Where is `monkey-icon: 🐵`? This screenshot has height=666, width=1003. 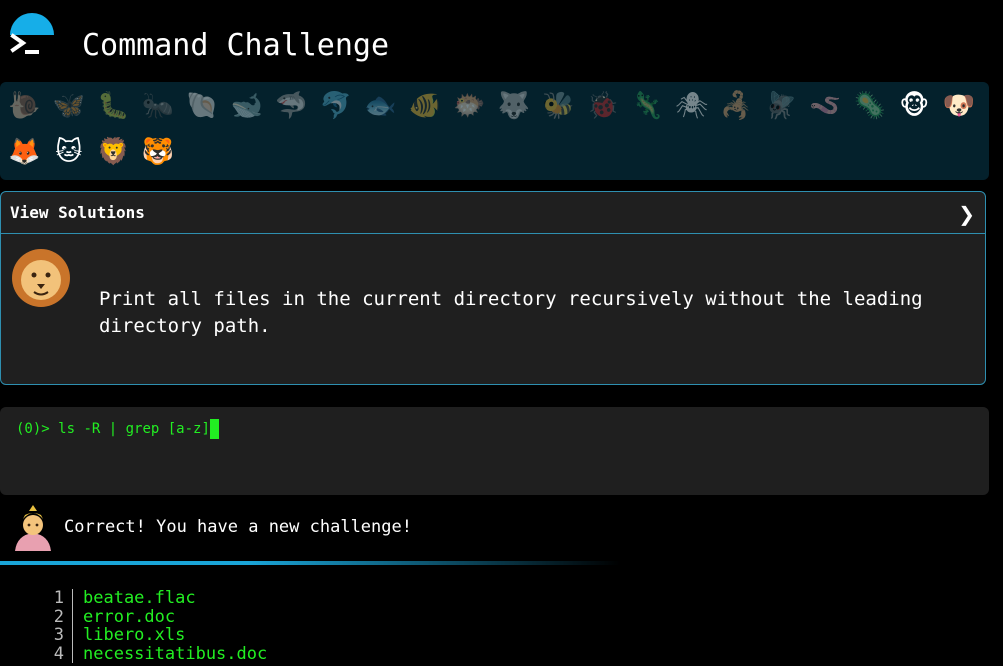
monkey-icon: 🐵 is located at coordinates (914, 106).